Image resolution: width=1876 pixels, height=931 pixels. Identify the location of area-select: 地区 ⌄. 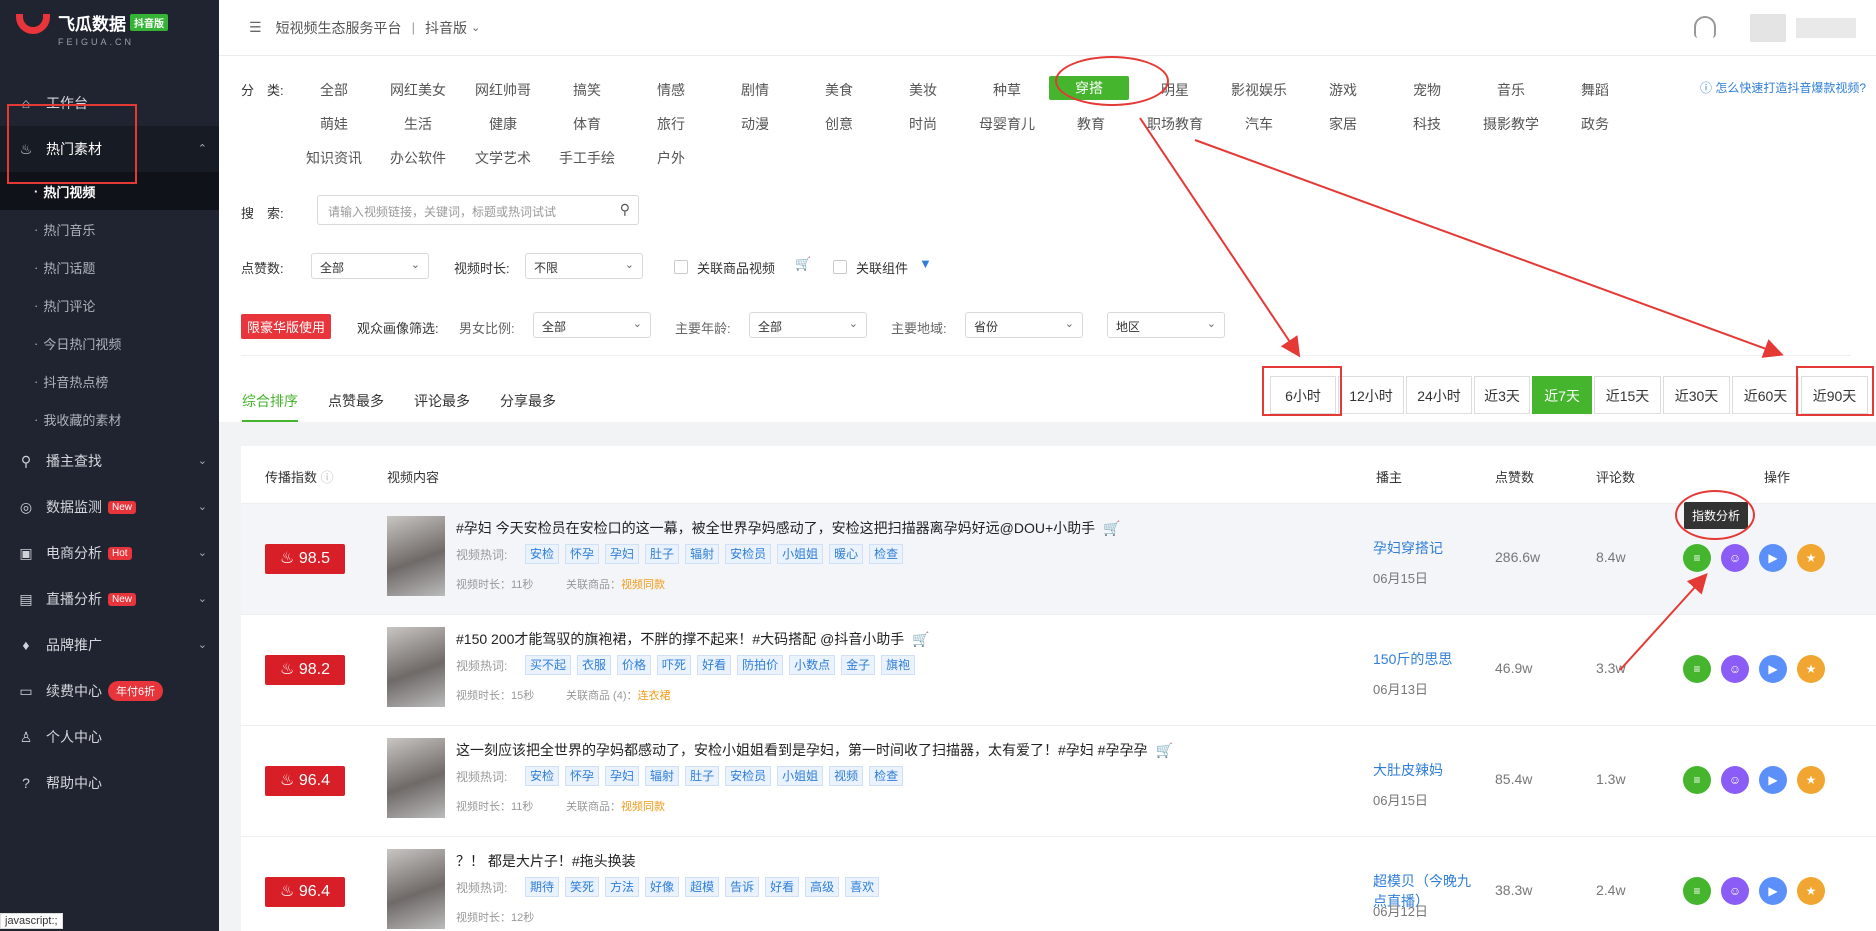
(1166, 325).